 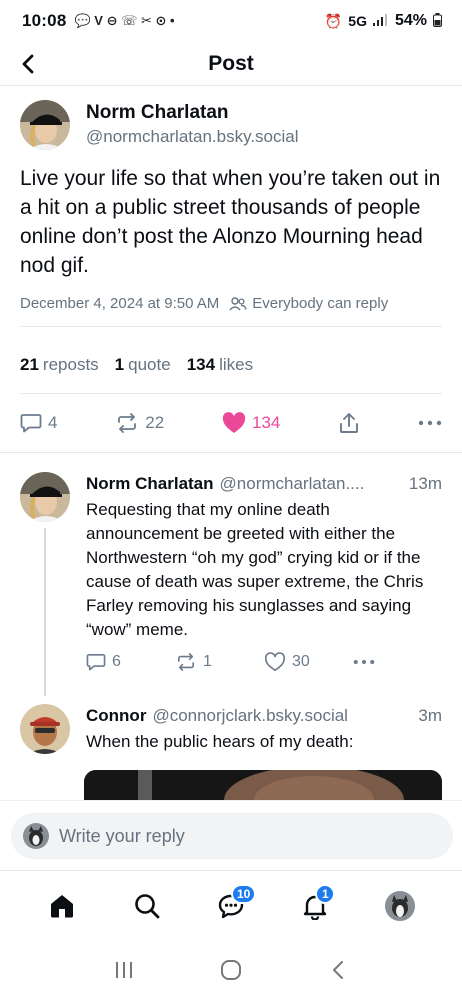 What do you see at coordinates (124, 20) in the screenshot?
I see `status-notification-icons: 💬 V ⊖ ☏ ✂ ⊙ •` at bounding box center [124, 20].